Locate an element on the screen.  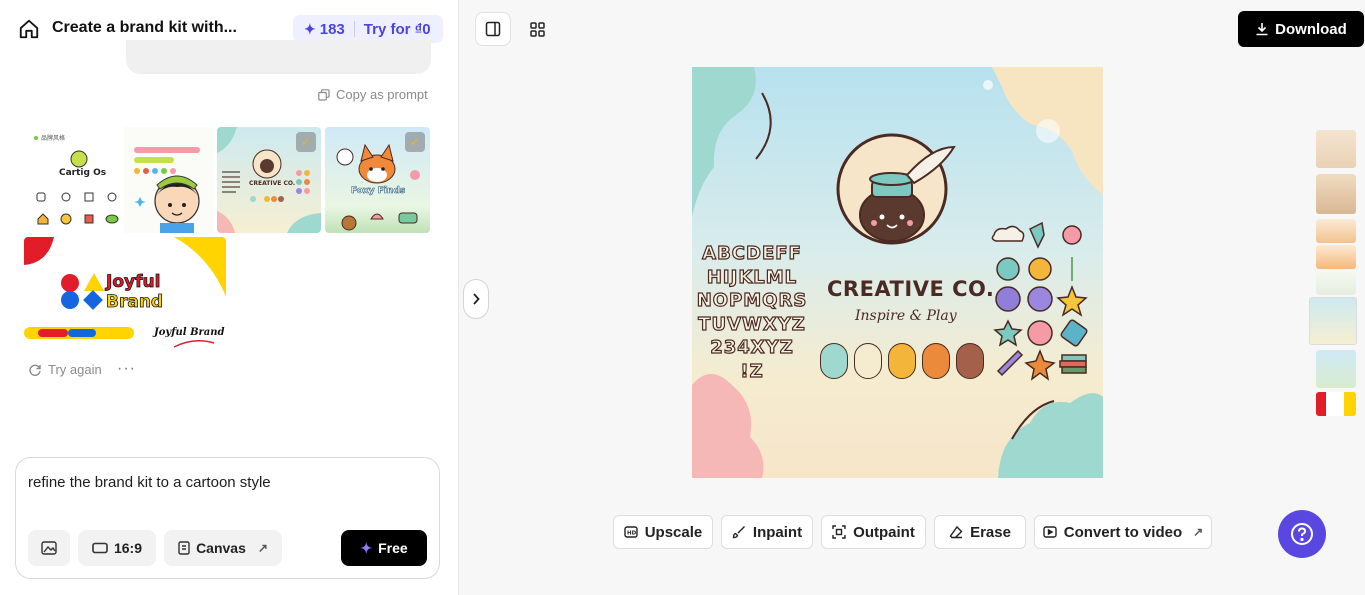
panel-view-button is located at coordinates (493, 29).